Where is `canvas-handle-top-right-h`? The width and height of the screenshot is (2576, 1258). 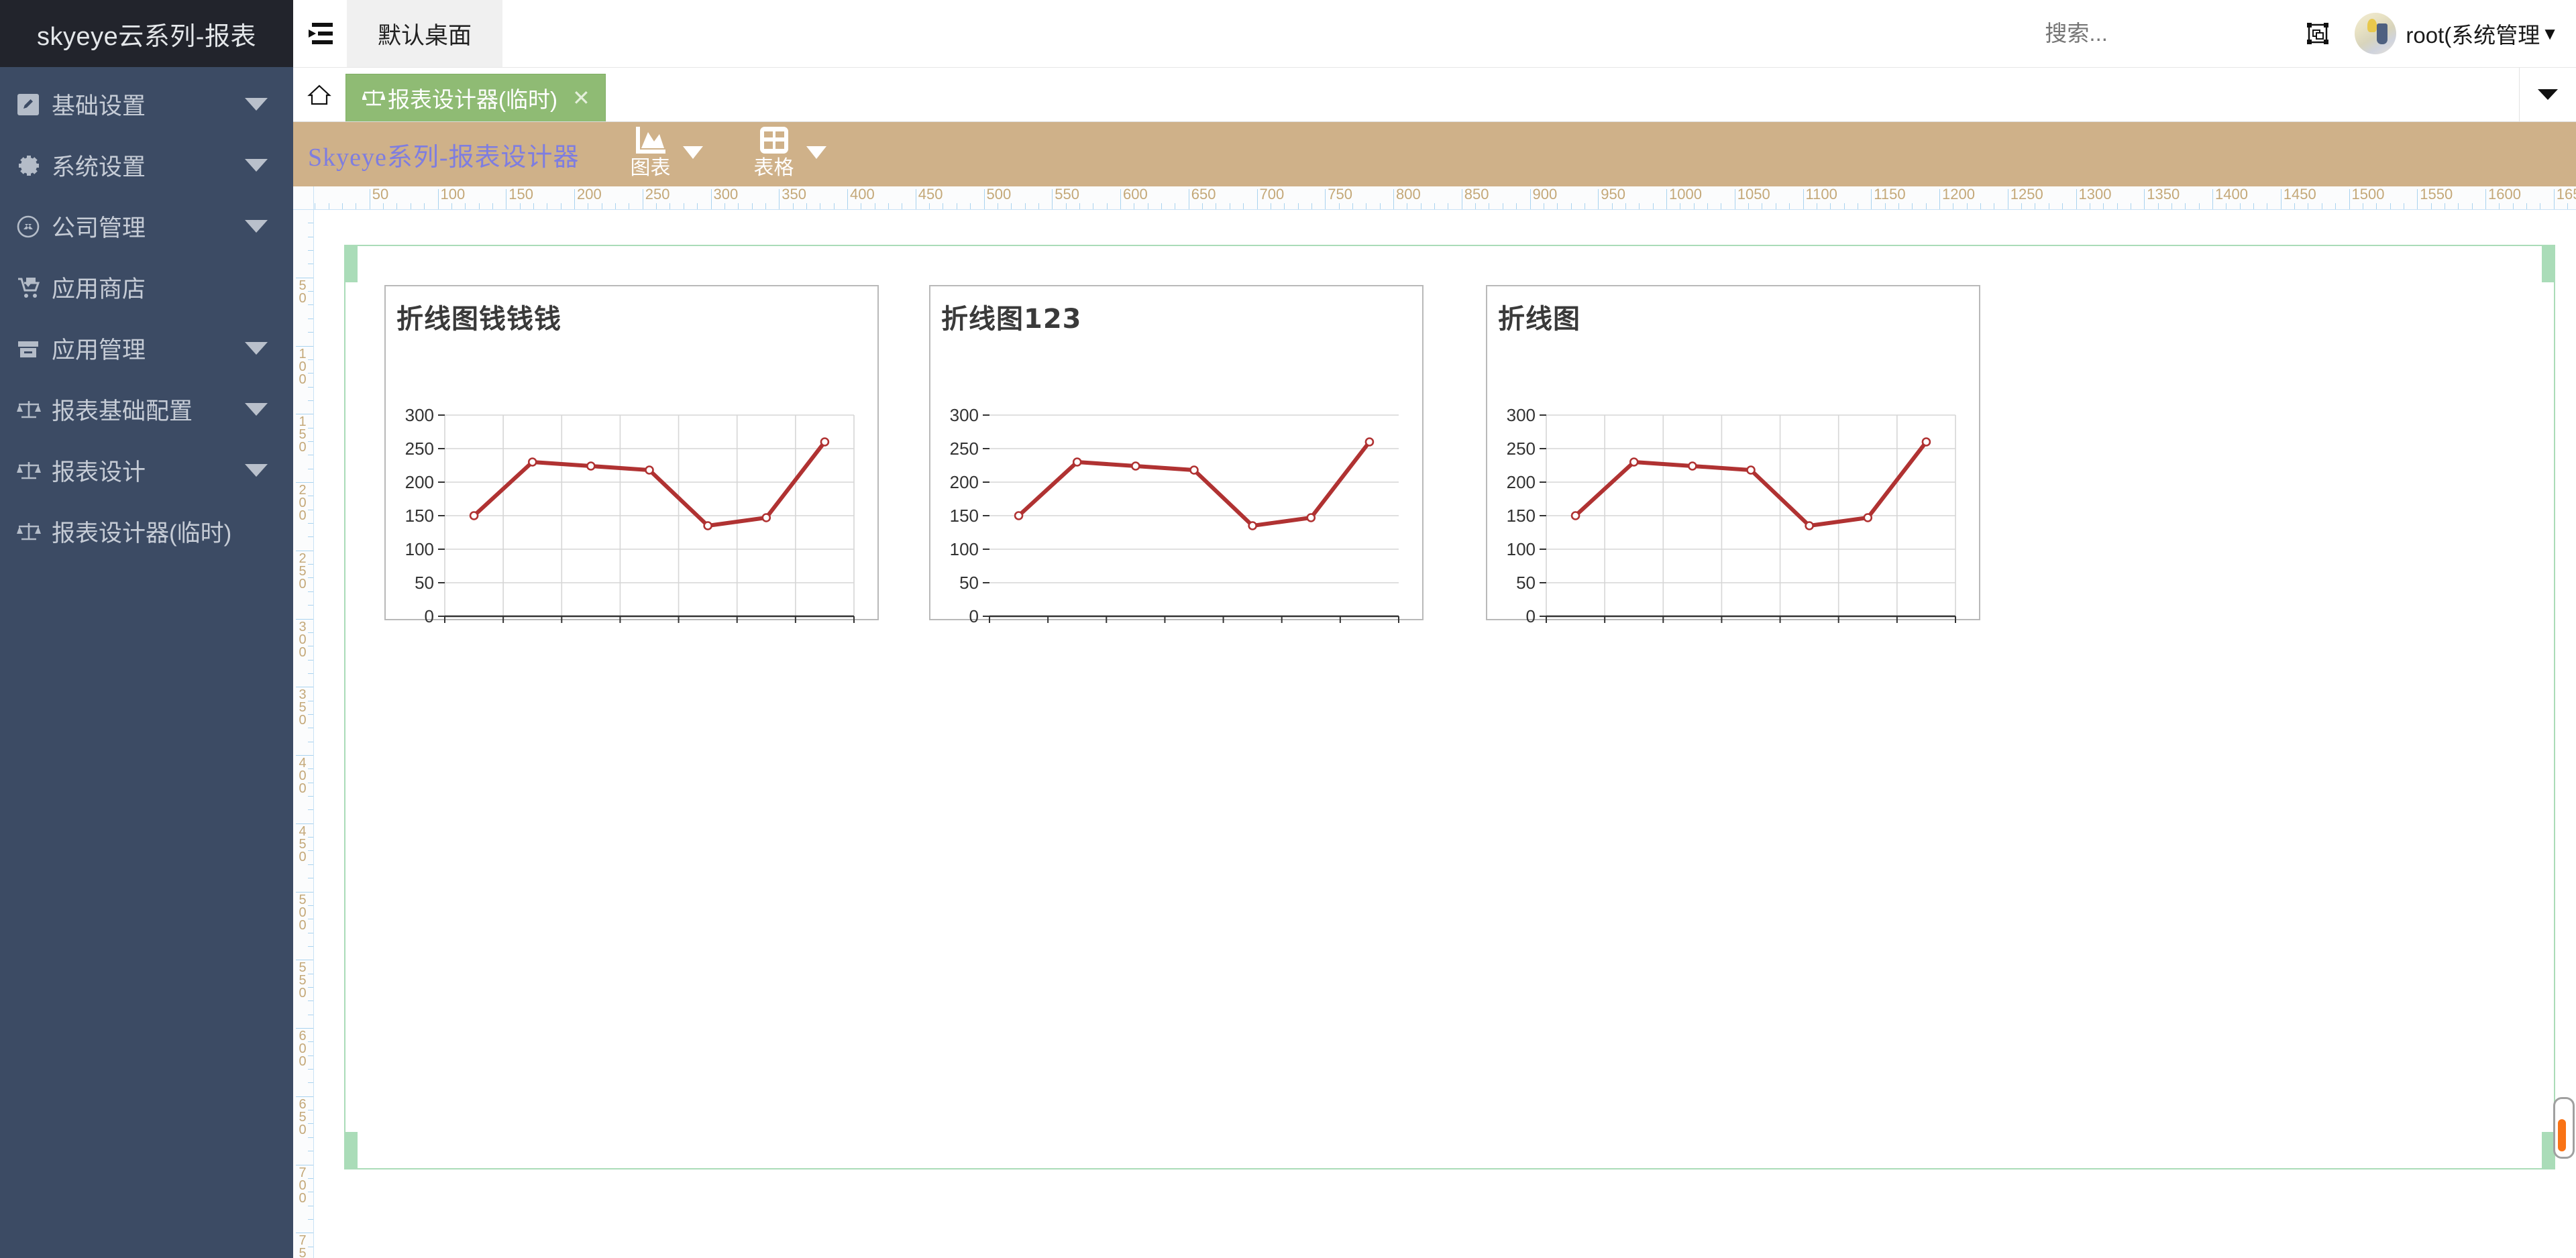
canvas-handle-top-right-h is located at coordinates (2548, 263).